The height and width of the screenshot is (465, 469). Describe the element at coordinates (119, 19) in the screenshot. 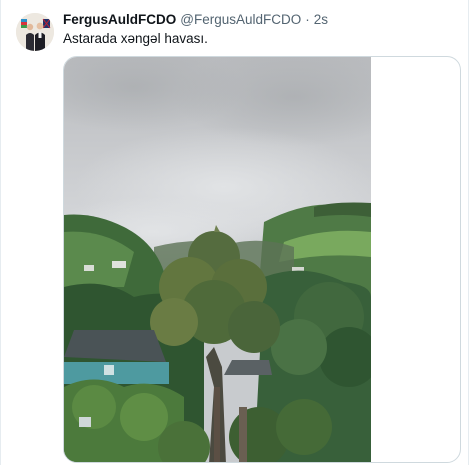

I see `display-name: FergusAuldFCDO` at that location.